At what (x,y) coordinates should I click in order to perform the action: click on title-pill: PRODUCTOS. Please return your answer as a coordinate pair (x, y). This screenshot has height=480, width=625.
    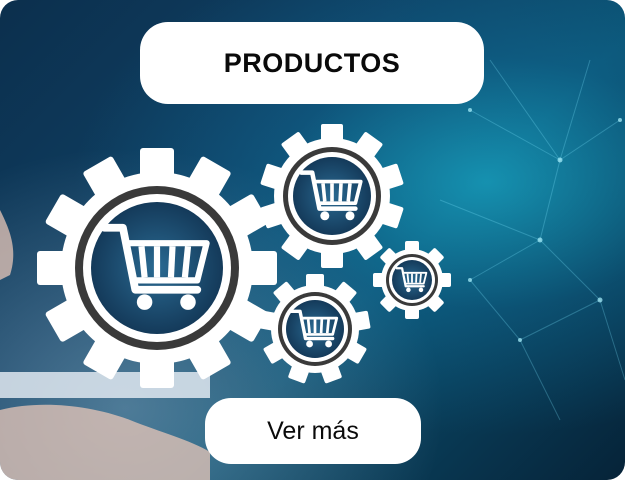
    Looking at the image, I should click on (312, 63).